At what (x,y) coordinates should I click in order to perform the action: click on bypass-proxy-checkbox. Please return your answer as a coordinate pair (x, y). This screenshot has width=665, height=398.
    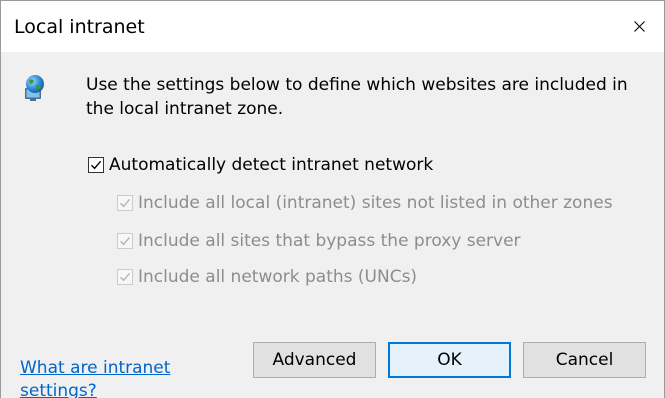
    Looking at the image, I should click on (125, 241).